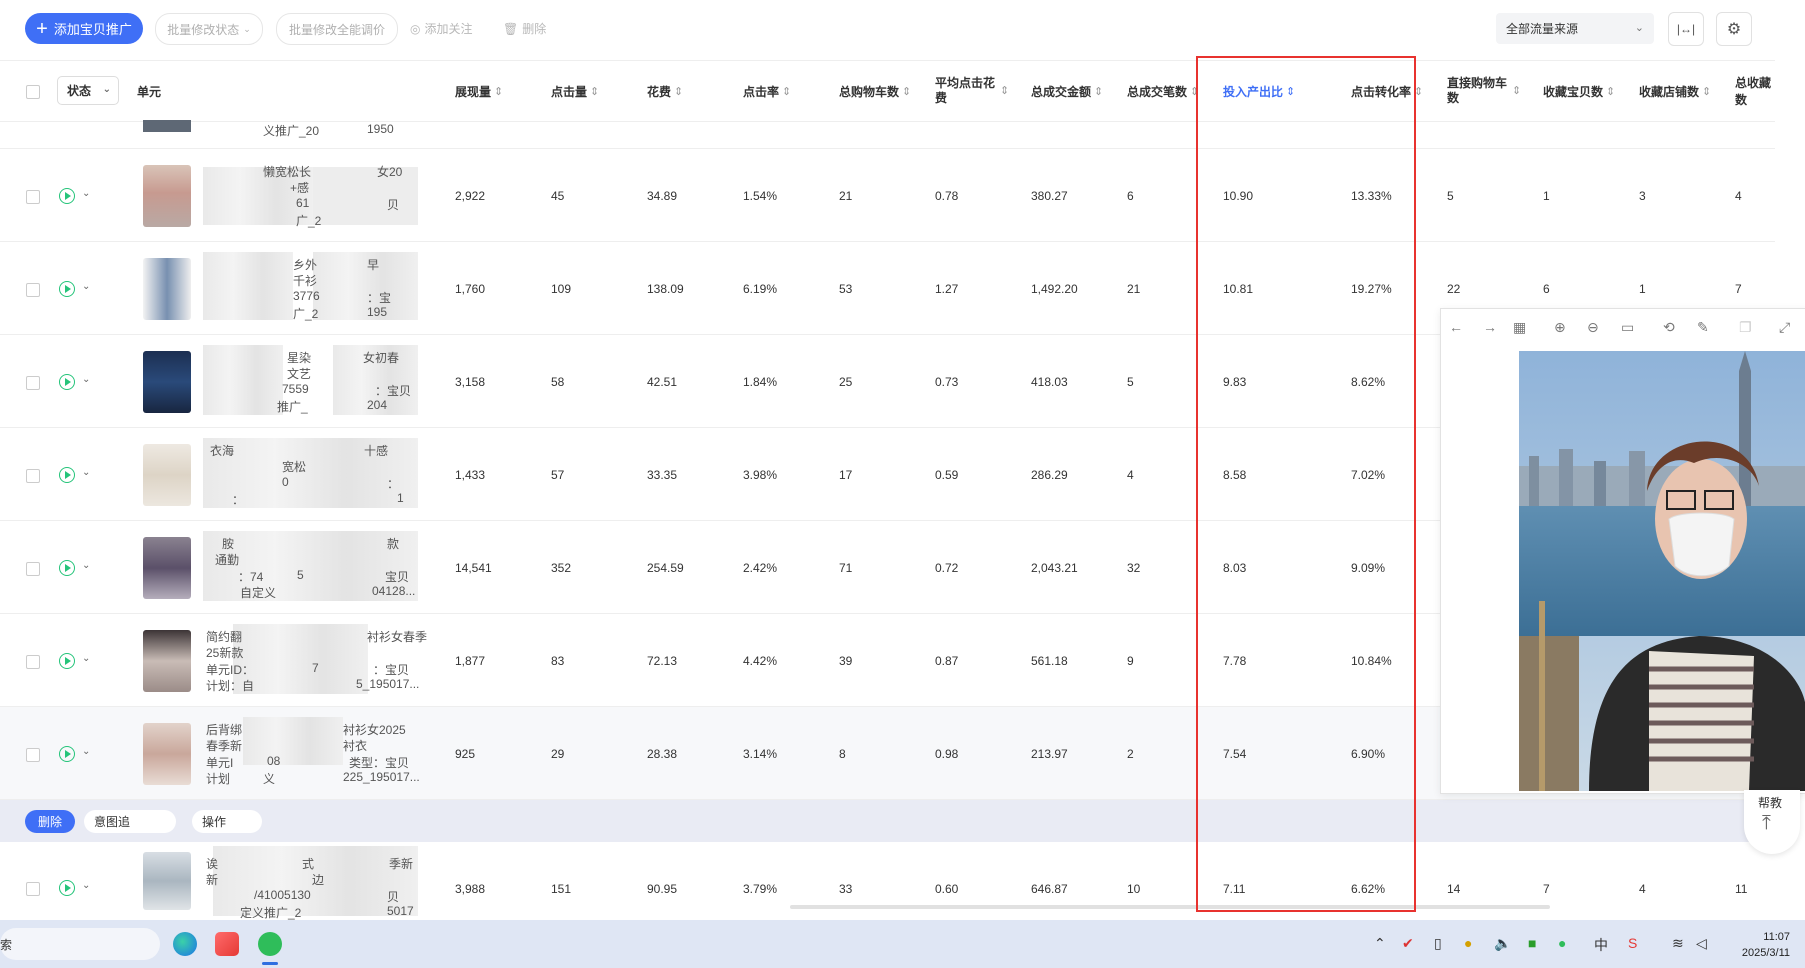 This screenshot has width=1805, height=968. I want to click on column-width-button: |↔|, so click(1686, 29).